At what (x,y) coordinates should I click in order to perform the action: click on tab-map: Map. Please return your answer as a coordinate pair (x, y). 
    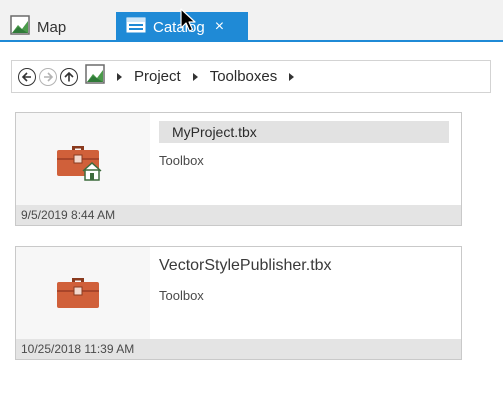
    Looking at the image, I should click on (62, 27).